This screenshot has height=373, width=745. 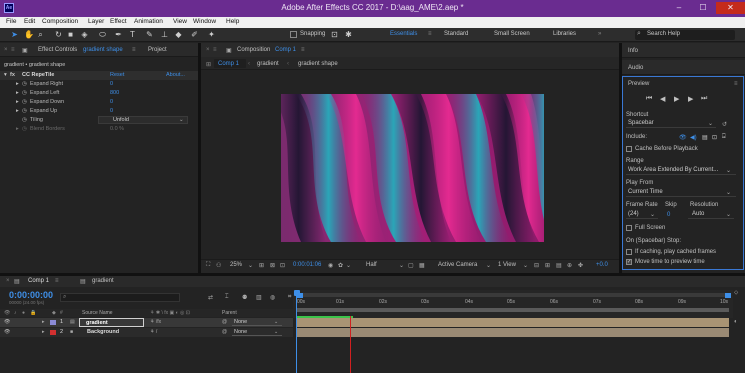 I want to click on prop-expand-left-value: 800, so click(x=114, y=93).